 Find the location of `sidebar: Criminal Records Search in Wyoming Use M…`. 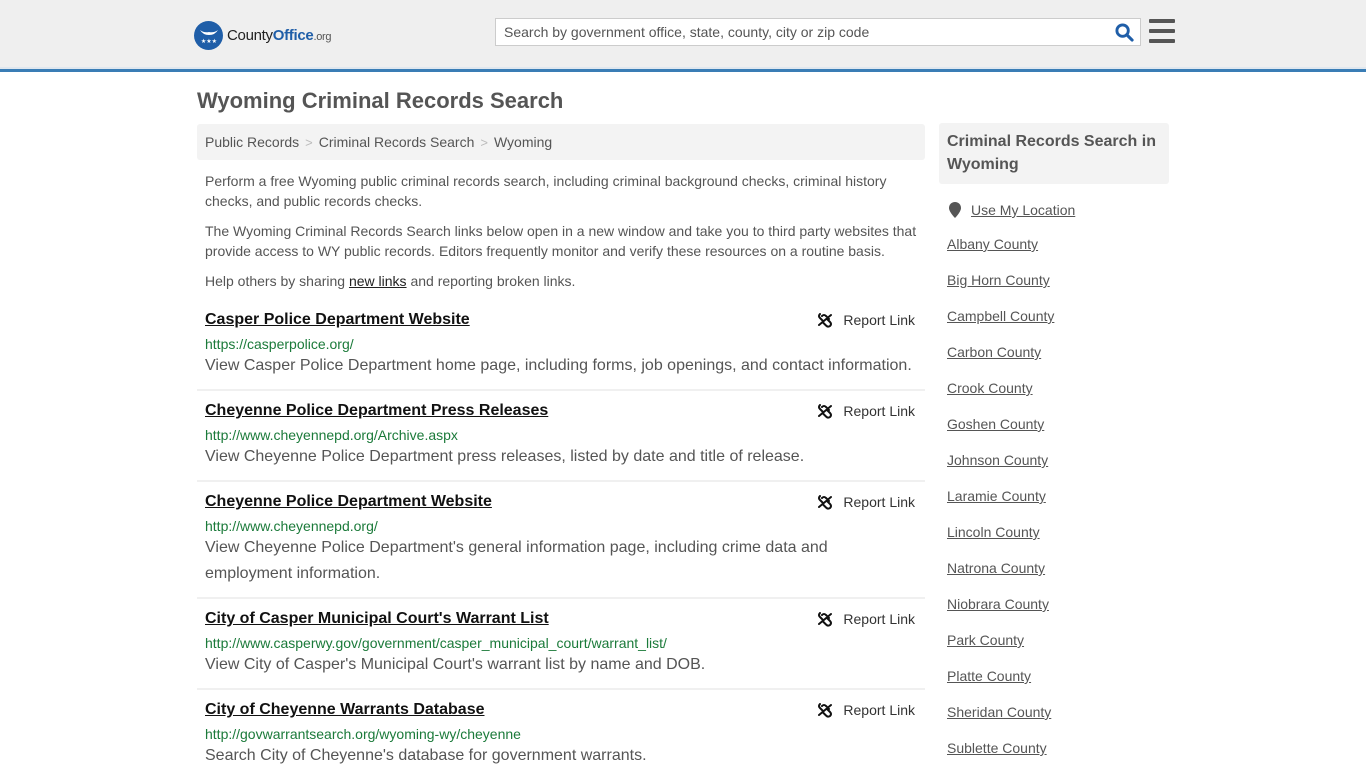

sidebar: Criminal Records Search in Wyoming Use M… is located at coordinates (1054, 444).